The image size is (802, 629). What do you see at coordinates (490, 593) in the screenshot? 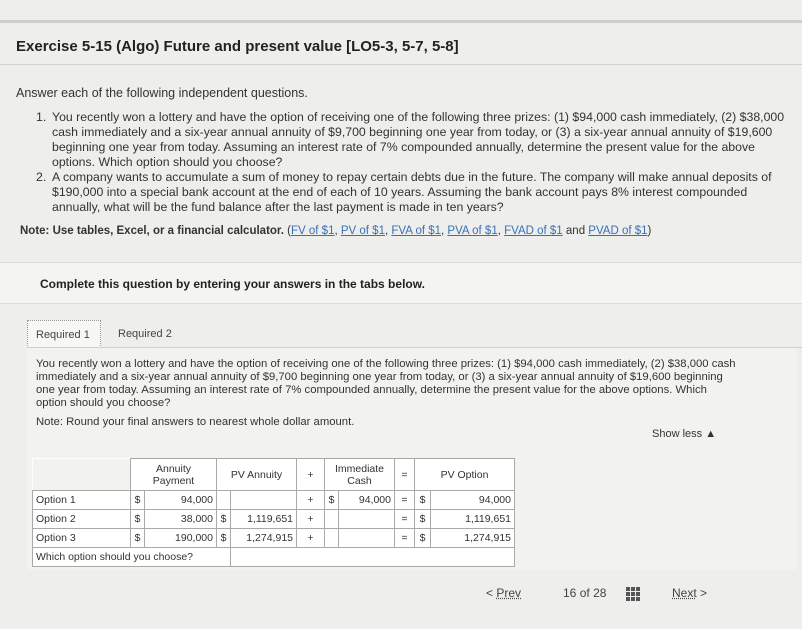
I see `chevron-left-icon: <` at bounding box center [490, 593].